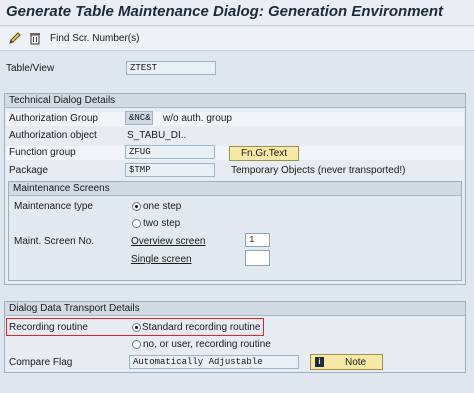 Image resolution: width=474 pixels, height=393 pixels. Describe the element at coordinates (42, 152) in the screenshot. I see `function-group-label: Function group` at that location.